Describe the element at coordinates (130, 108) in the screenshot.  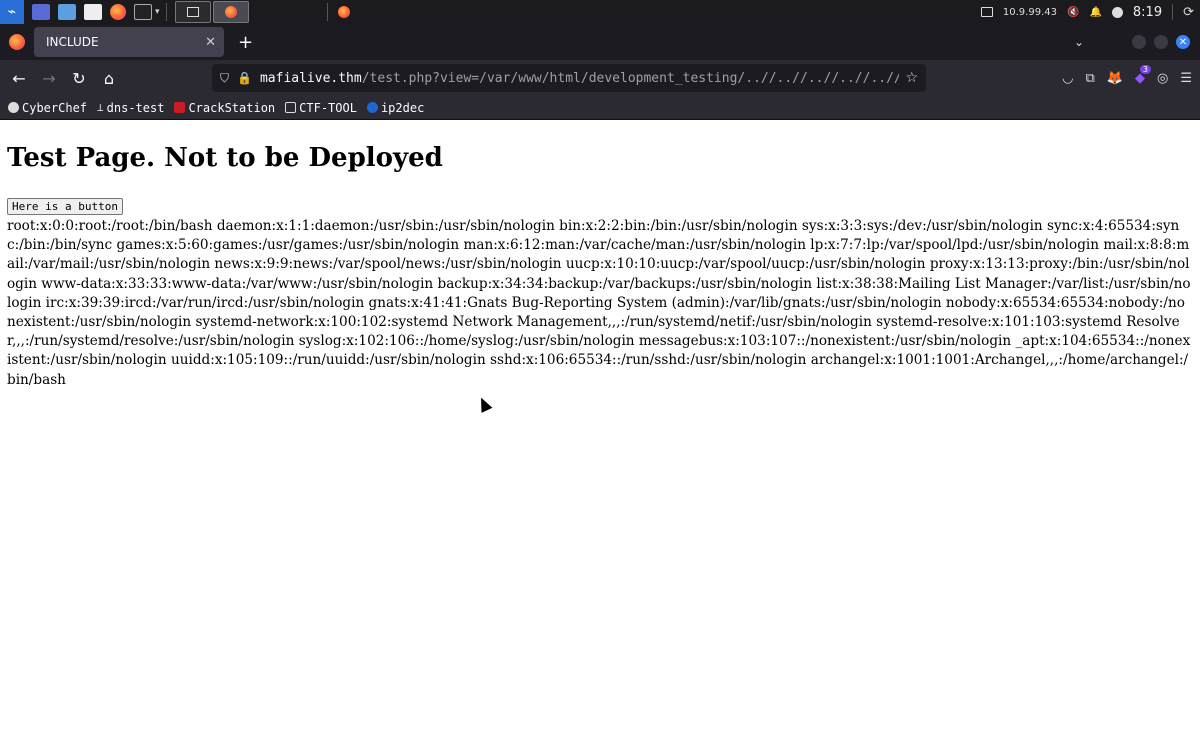
I see `bookmark-dns-test: ⊥ dns-test` at that location.